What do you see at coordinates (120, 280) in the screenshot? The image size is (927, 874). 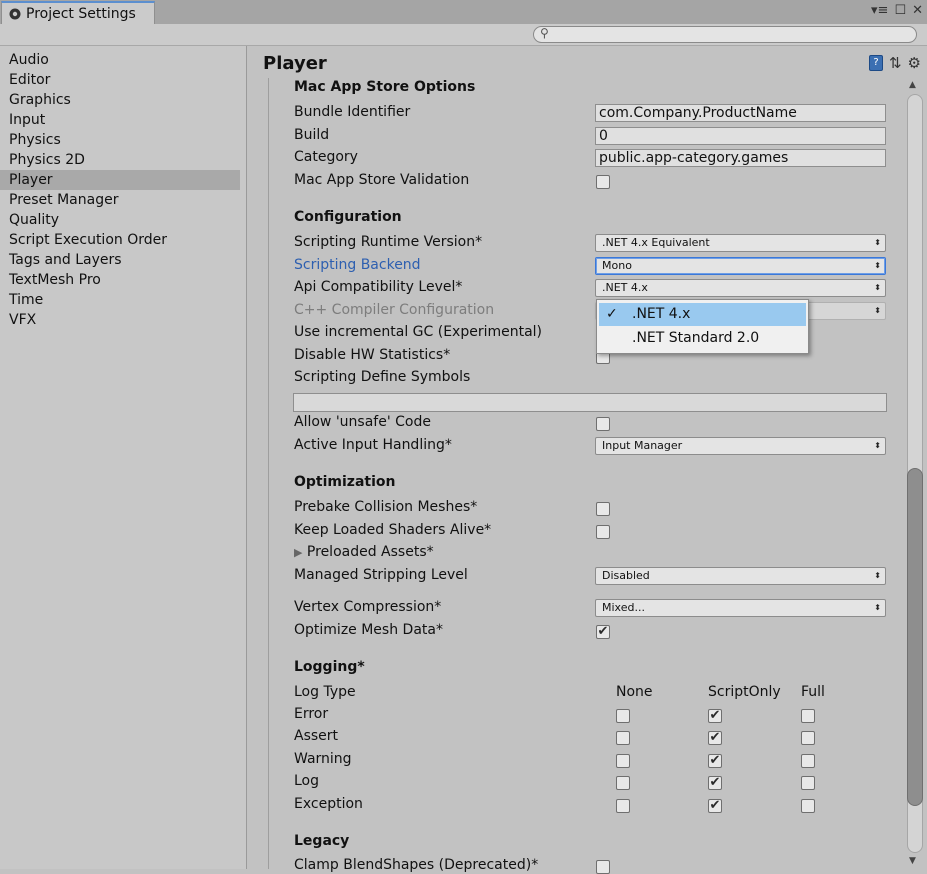 I see `sidebar-item-textmesh-pro: TextMesh Pro` at bounding box center [120, 280].